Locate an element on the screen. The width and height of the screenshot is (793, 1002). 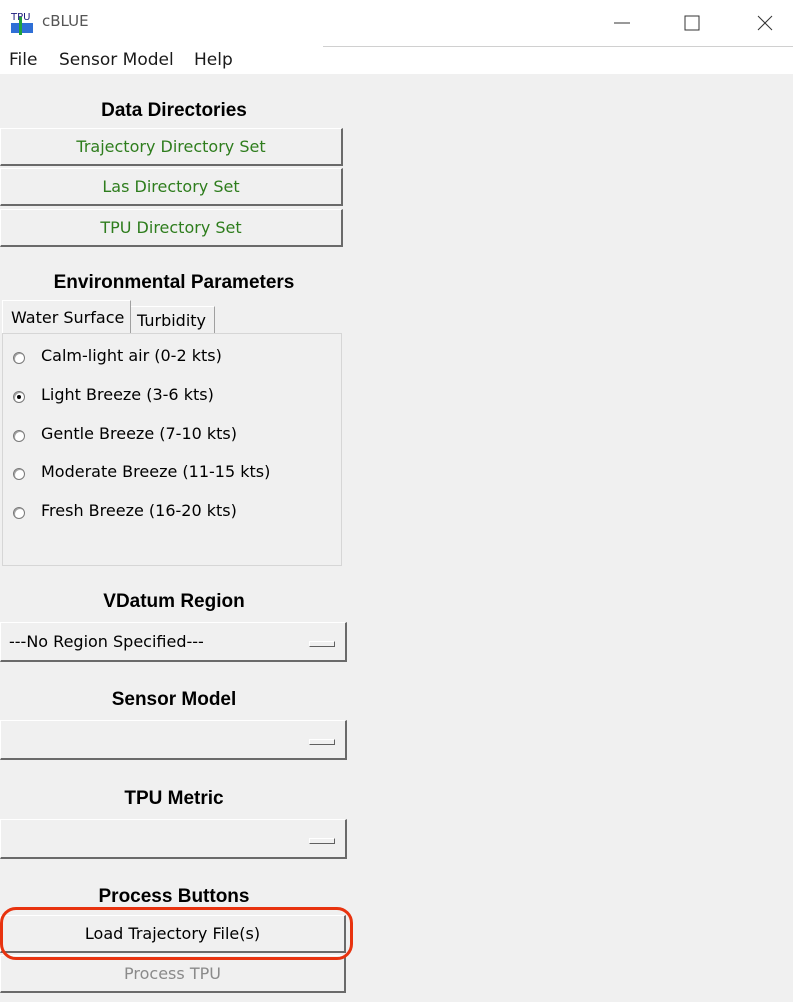
tpu-app-icon: TPU is located at coordinates (22, 22).